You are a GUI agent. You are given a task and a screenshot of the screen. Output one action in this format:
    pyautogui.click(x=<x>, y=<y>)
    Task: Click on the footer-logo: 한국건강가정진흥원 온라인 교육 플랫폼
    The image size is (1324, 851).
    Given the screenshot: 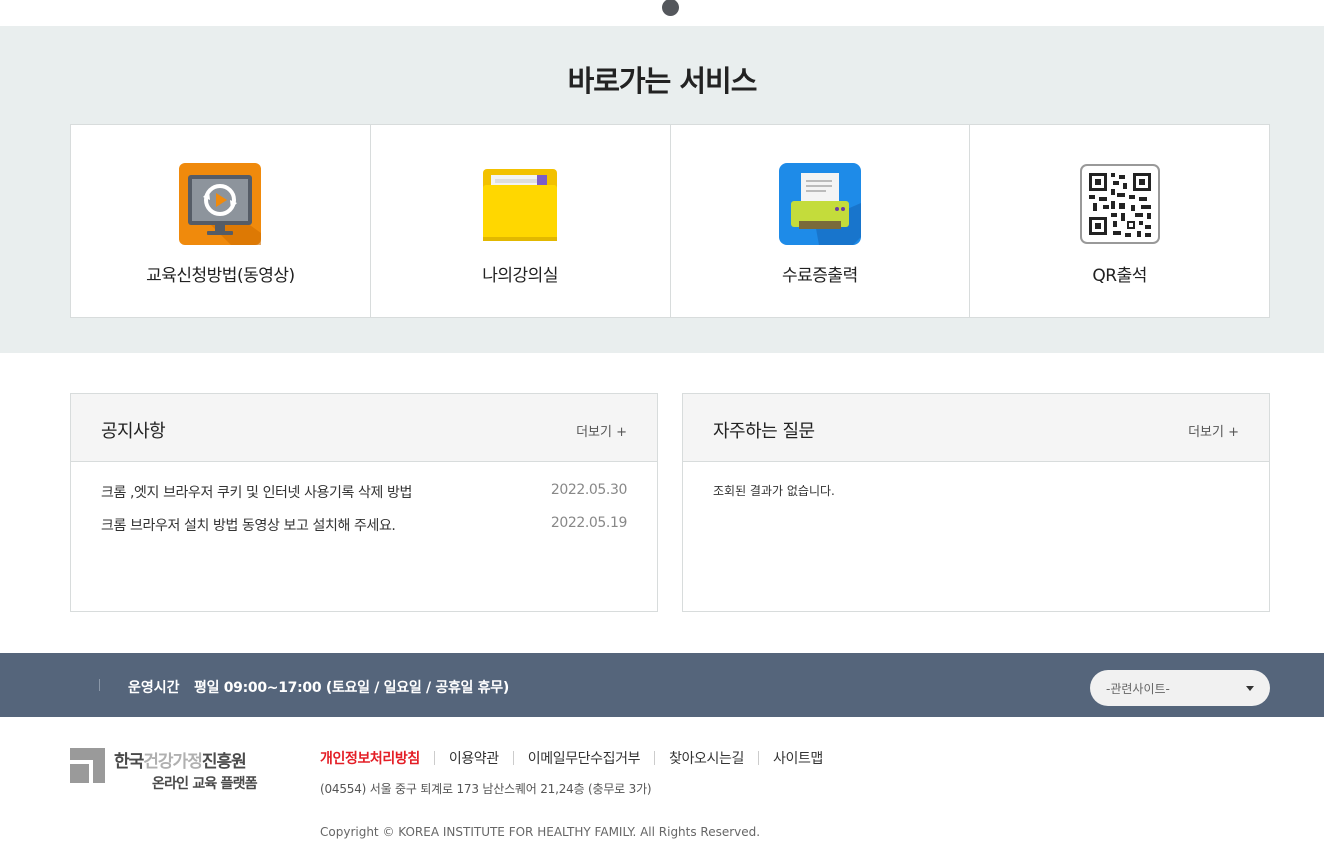 What is the action you would take?
    pyautogui.click(x=170, y=772)
    